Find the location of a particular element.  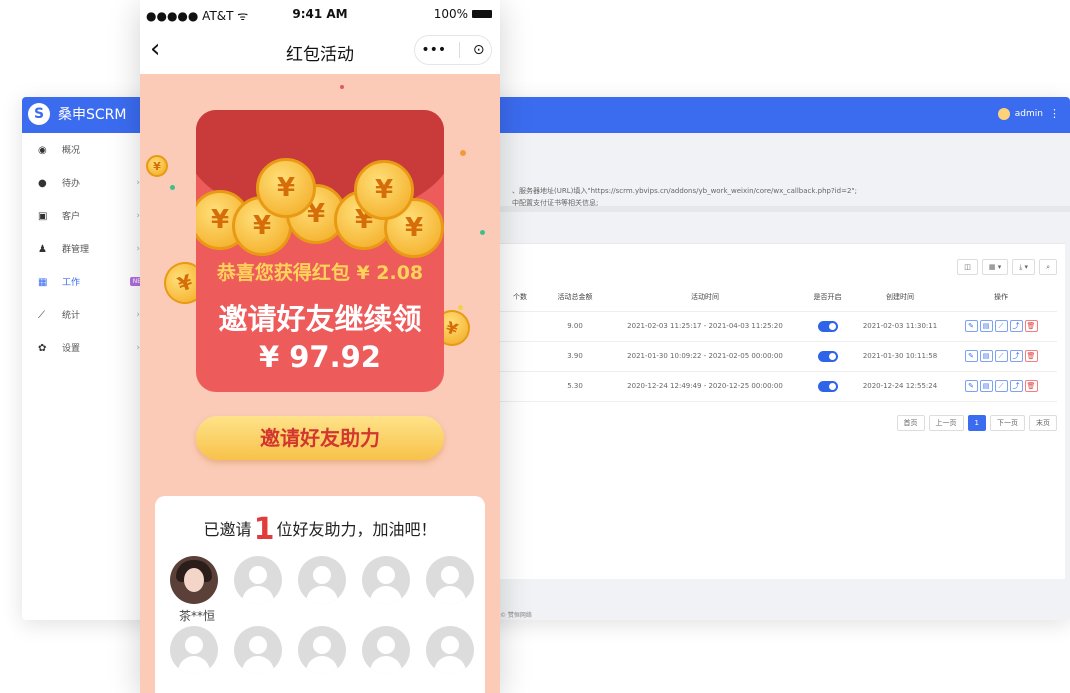

user-avatar is located at coordinates (1003, 113).